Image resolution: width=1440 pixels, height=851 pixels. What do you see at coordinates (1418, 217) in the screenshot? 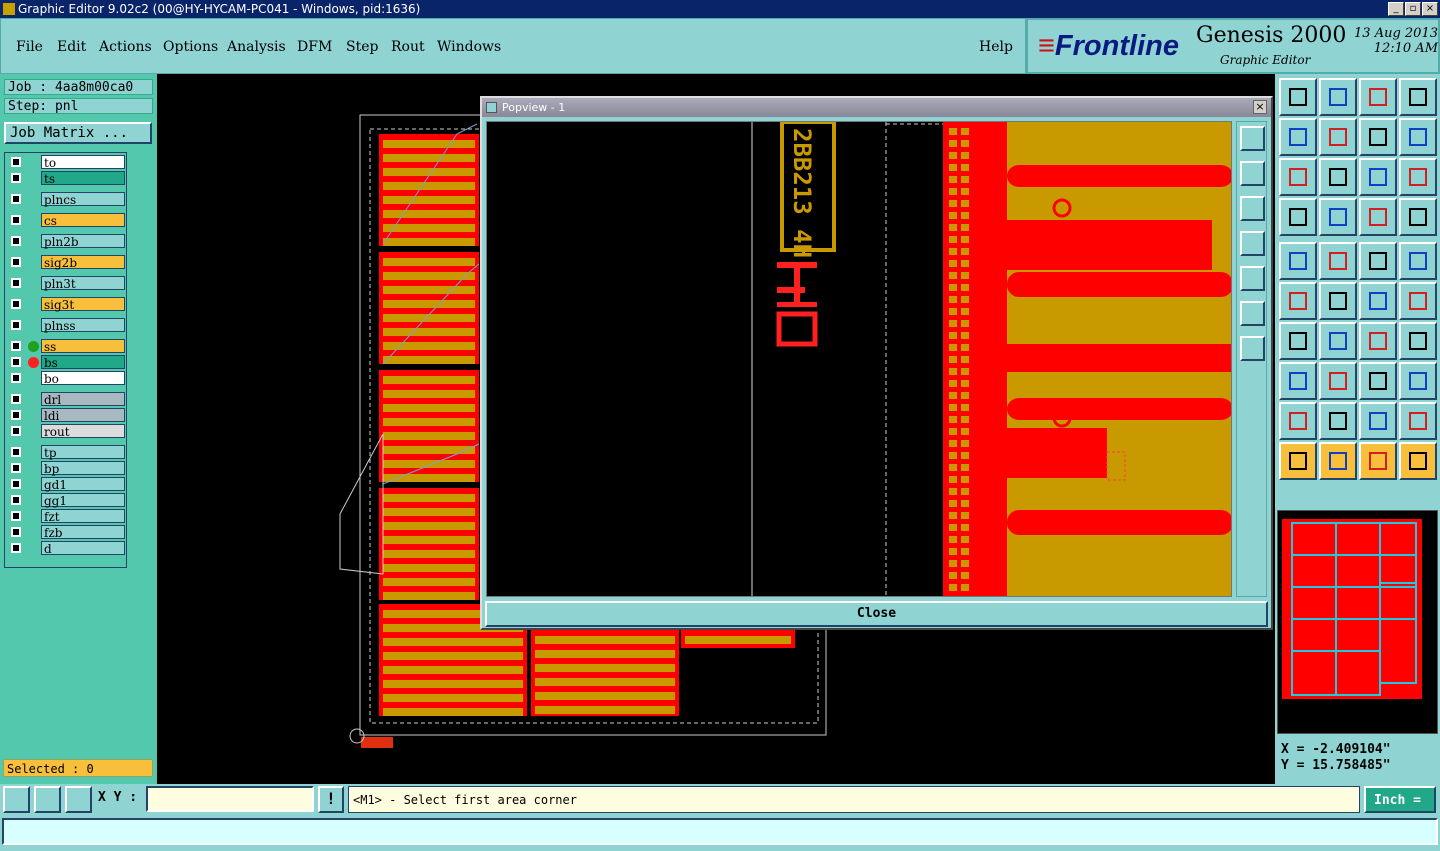
I see `layers-b-icon` at bounding box center [1418, 217].